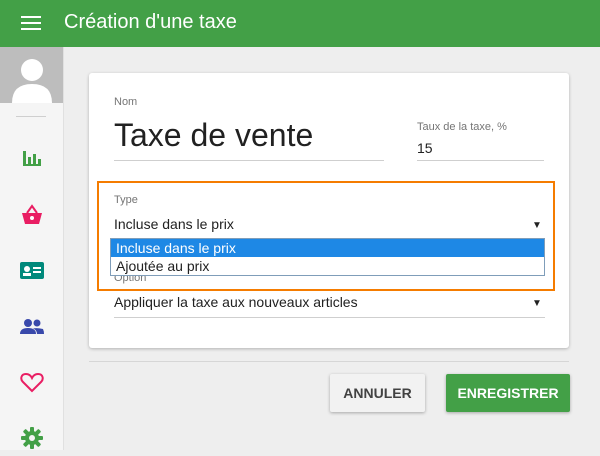  What do you see at coordinates (537, 303) in the screenshot?
I see `option-caret-icon: ▼` at bounding box center [537, 303].